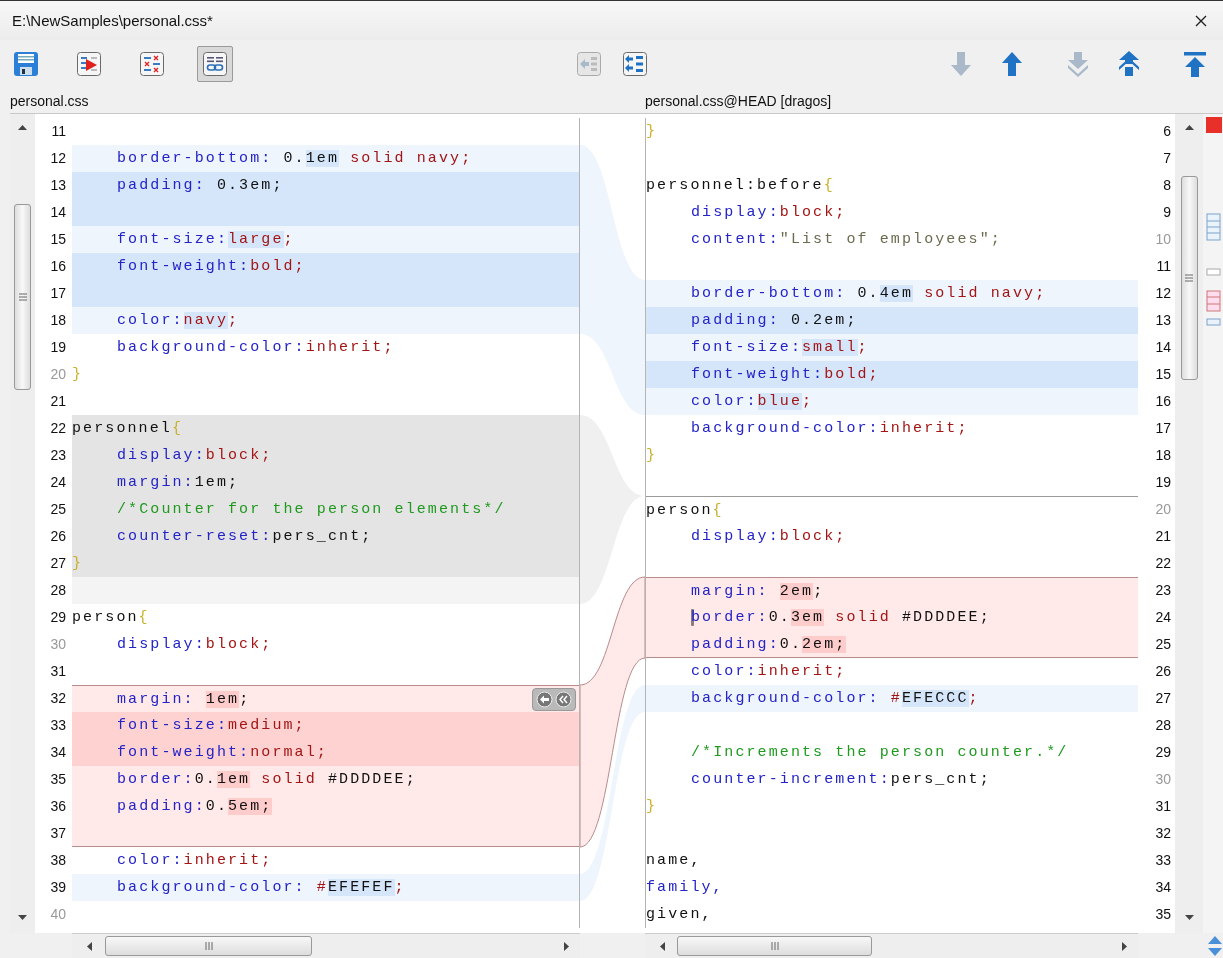 The height and width of the screenshot is (958, 1223). I want to click on double-chevron-left-icon, so click(563, 699).